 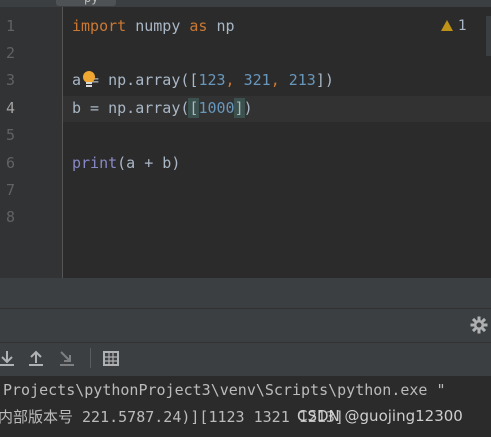 What do you see at coordinates (245, 293) in the screenshot?
I see `panel-divider` at bounding box center [245, 293].